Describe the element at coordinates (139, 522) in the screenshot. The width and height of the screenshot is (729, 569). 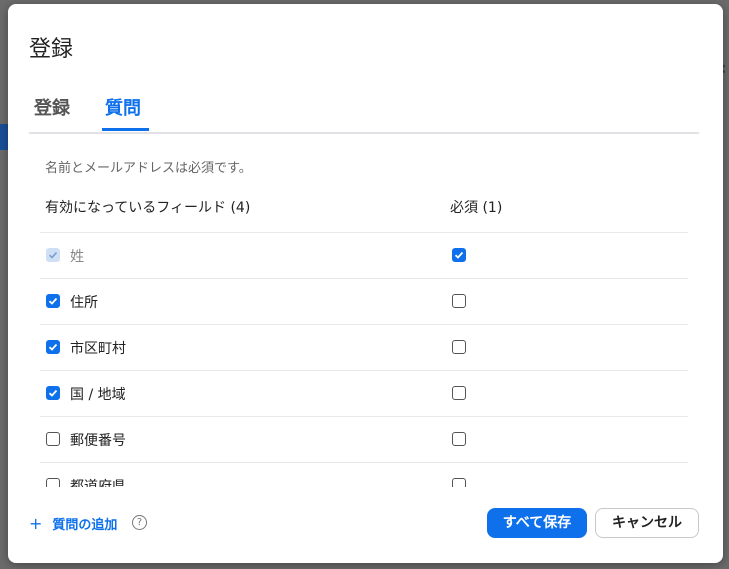
I see `help-icon: ?` at that location.